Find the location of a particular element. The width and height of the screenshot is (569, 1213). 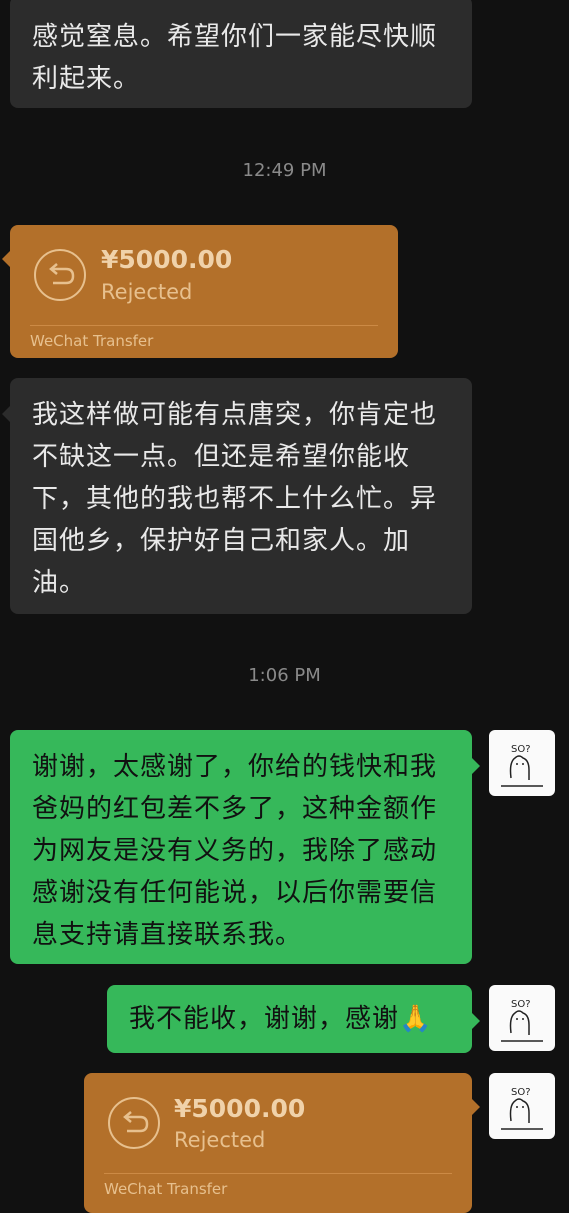

message-line: 感谢没有任何能说，以后你需要信 is located at coordinates (235, 893).